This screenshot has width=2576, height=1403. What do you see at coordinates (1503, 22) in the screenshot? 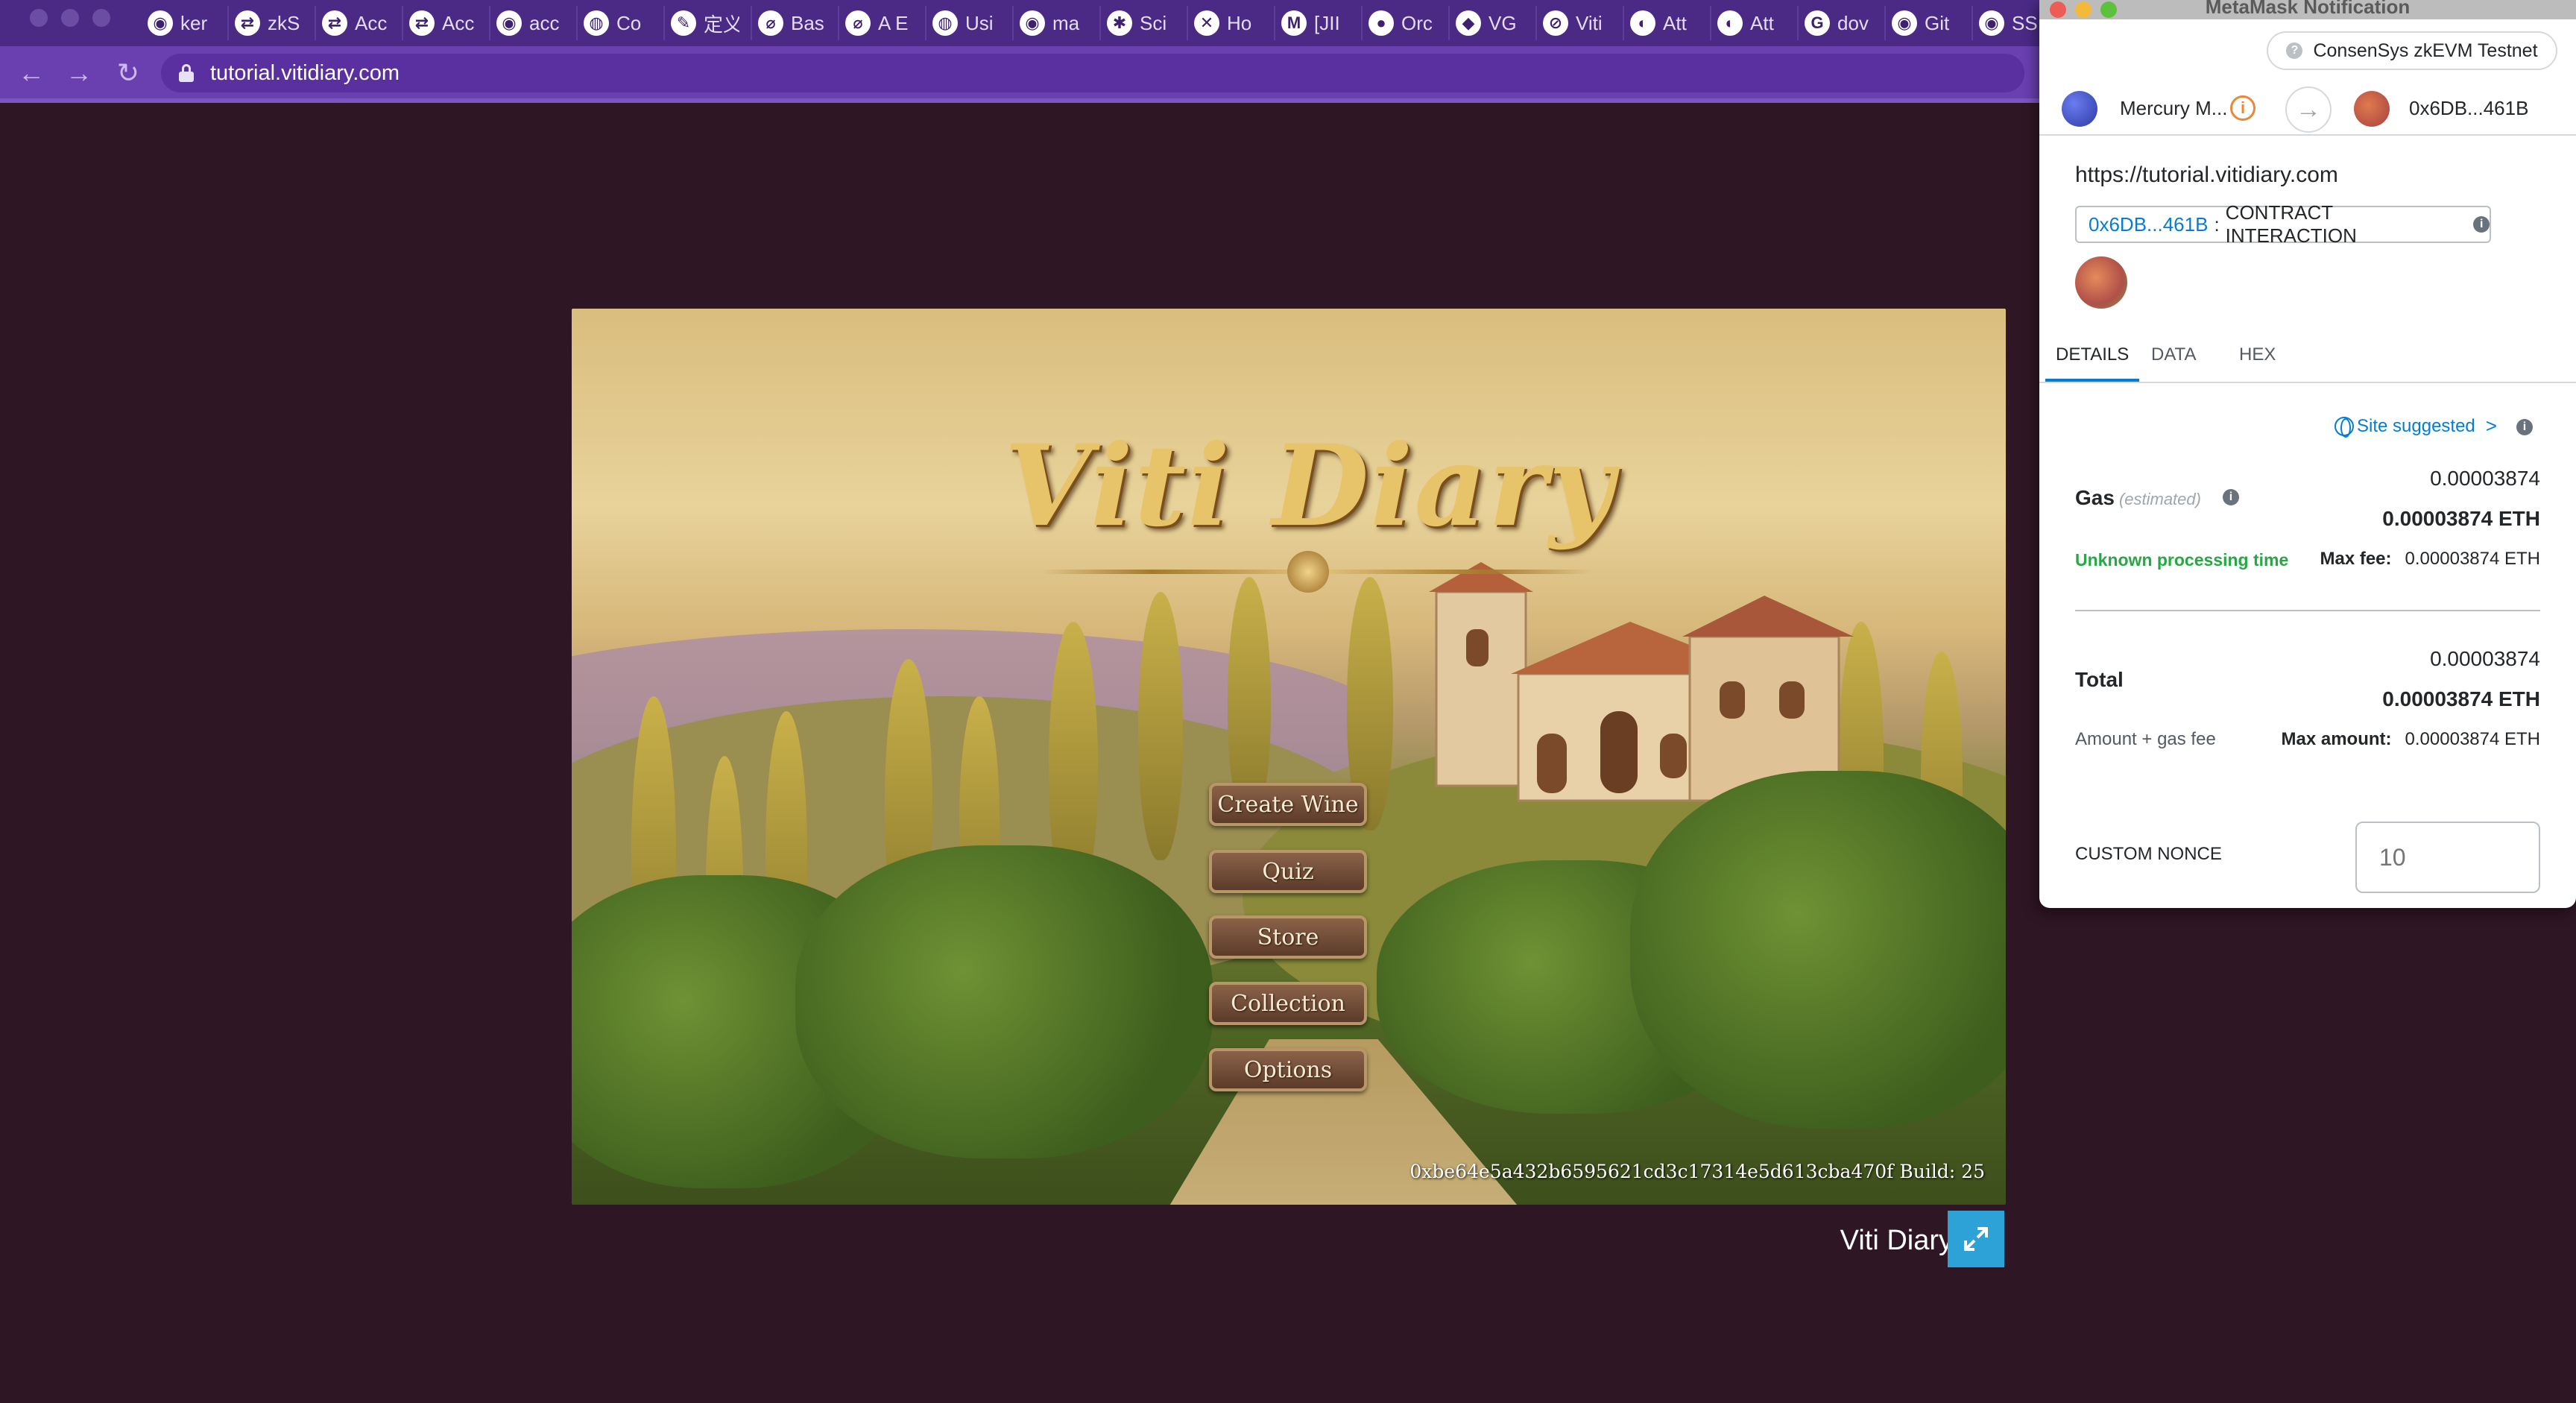
I see `browser-tab-label: VG` at bounding box center [1503, 22].